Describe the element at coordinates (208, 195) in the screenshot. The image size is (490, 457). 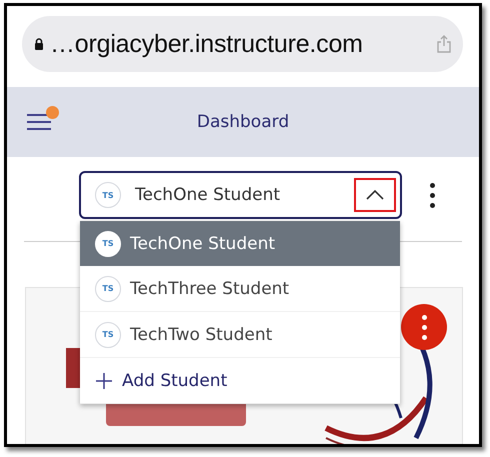
I see `selected-student: TechOne Student` at that location.